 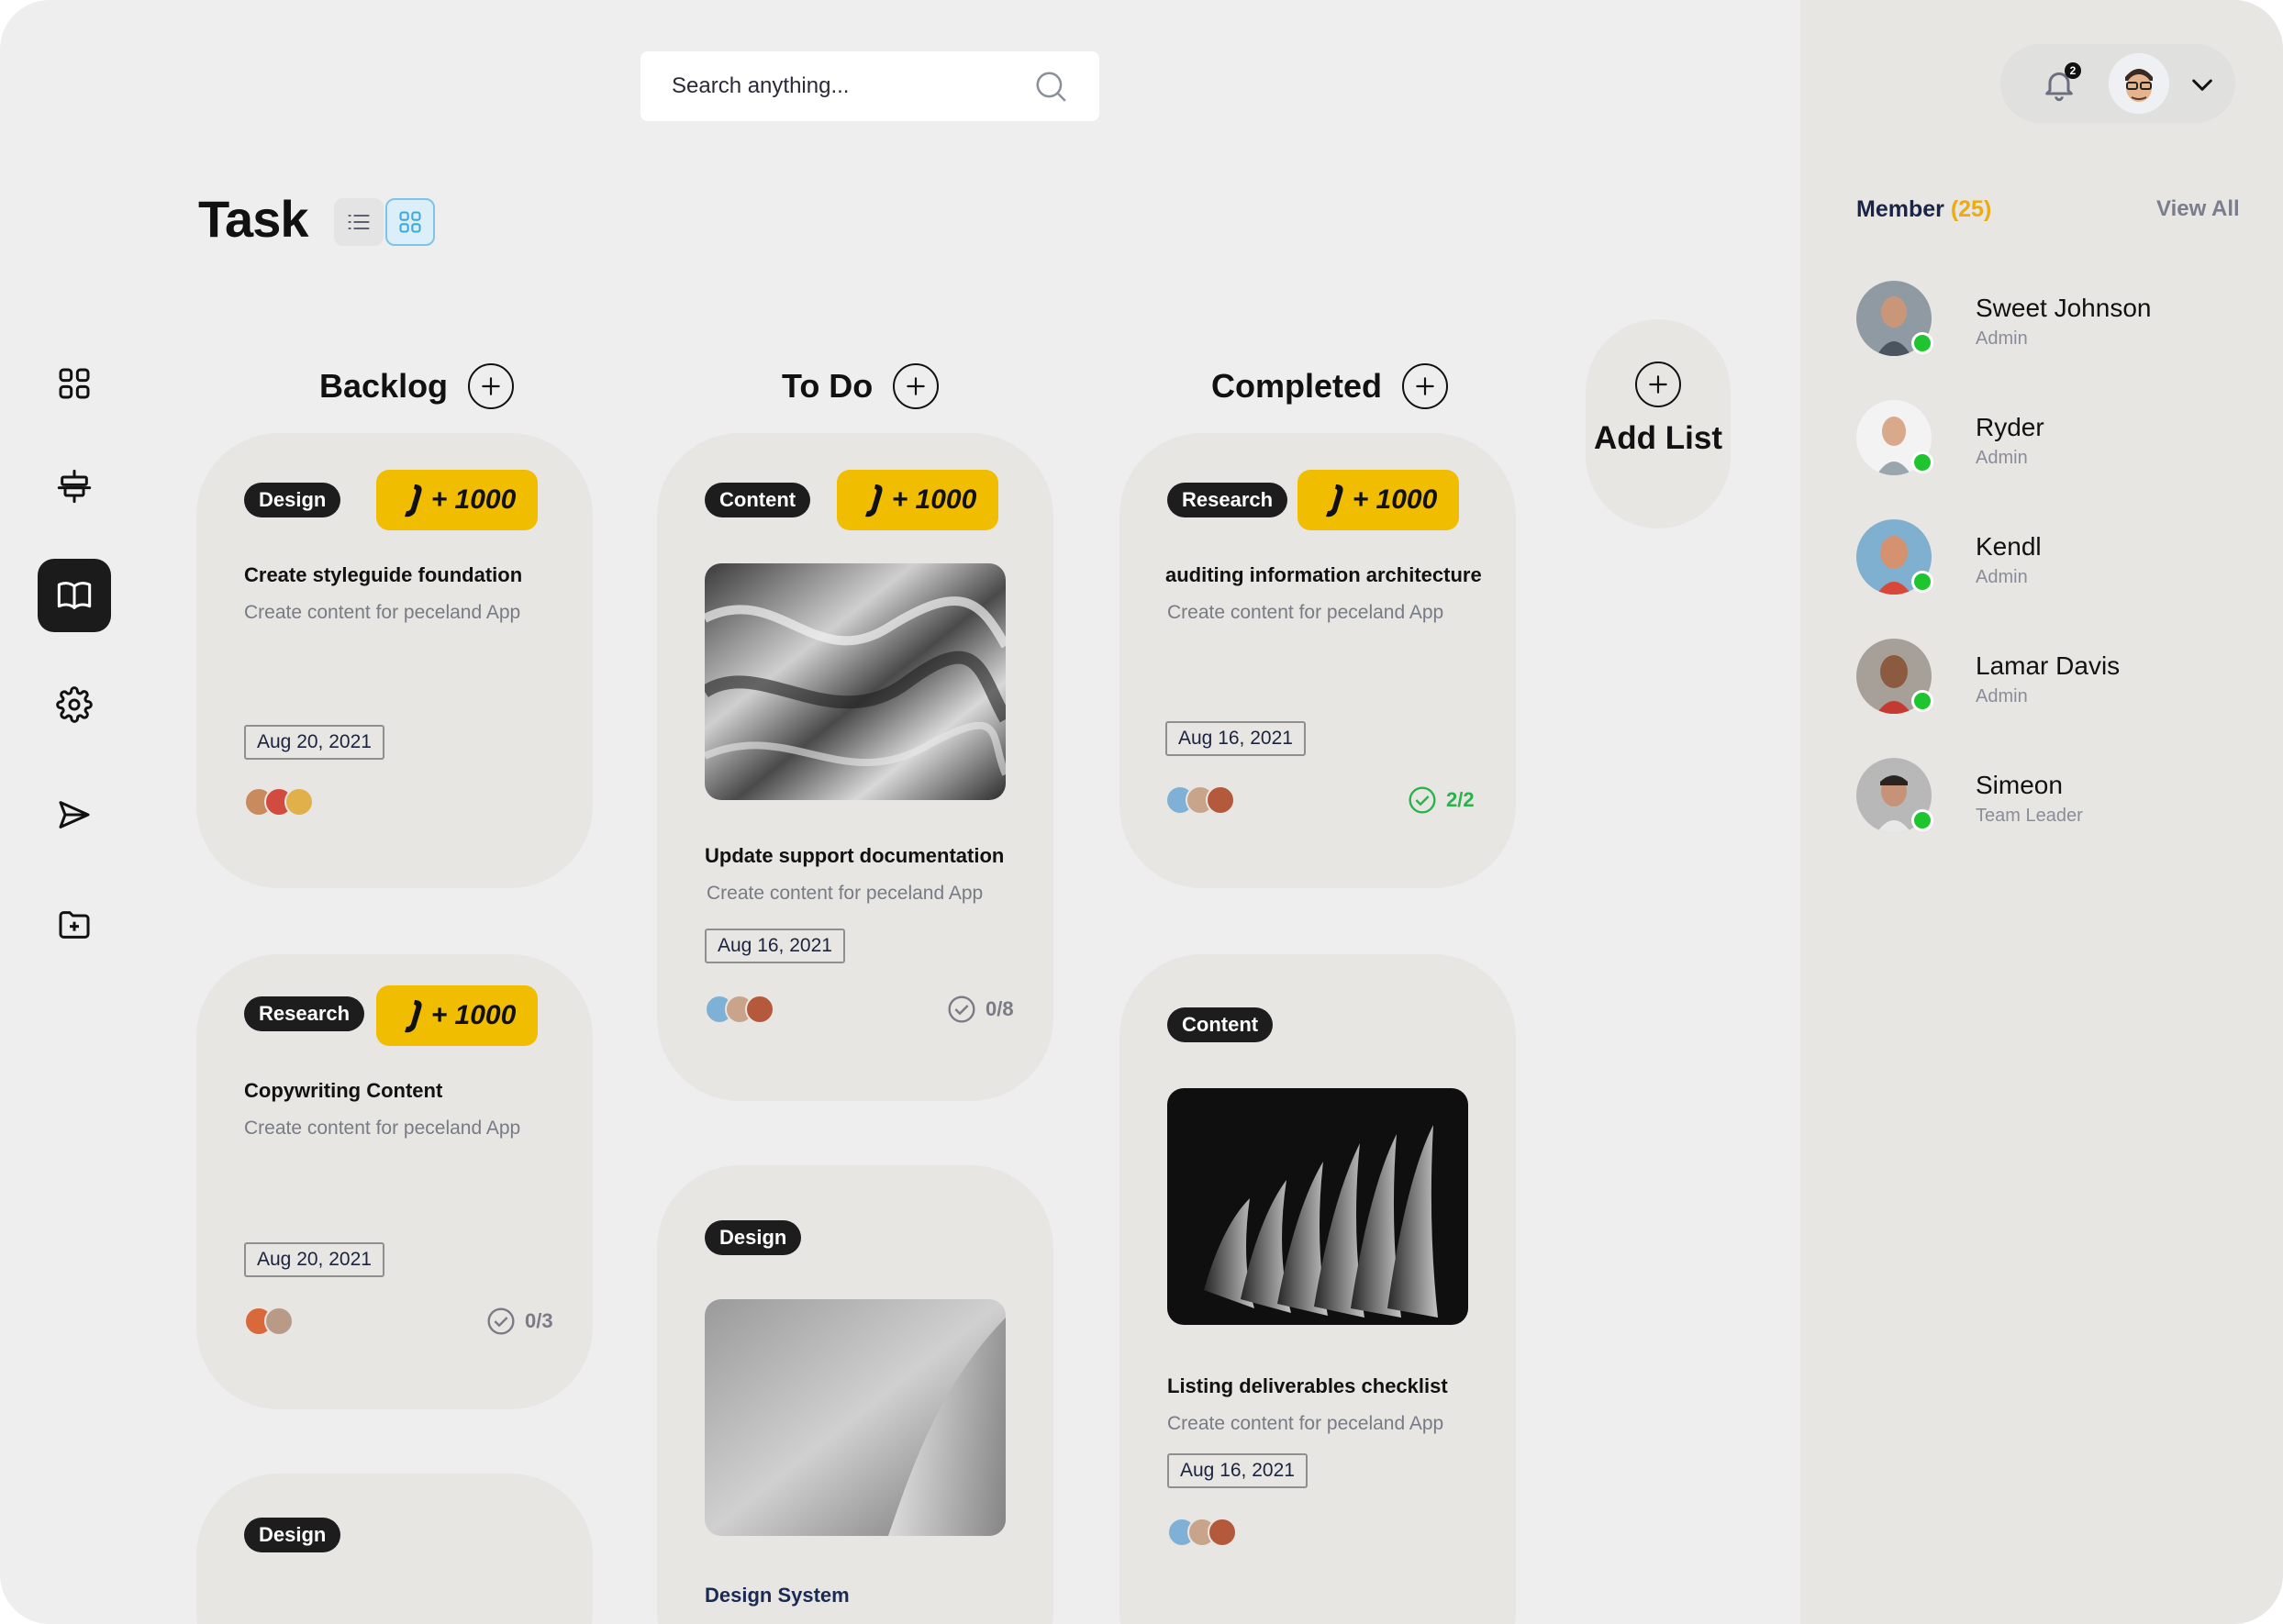 What do you see at coordinates (359, 222) in the screenshot?
I see `list-view-button` at bounding box center [359, 222].